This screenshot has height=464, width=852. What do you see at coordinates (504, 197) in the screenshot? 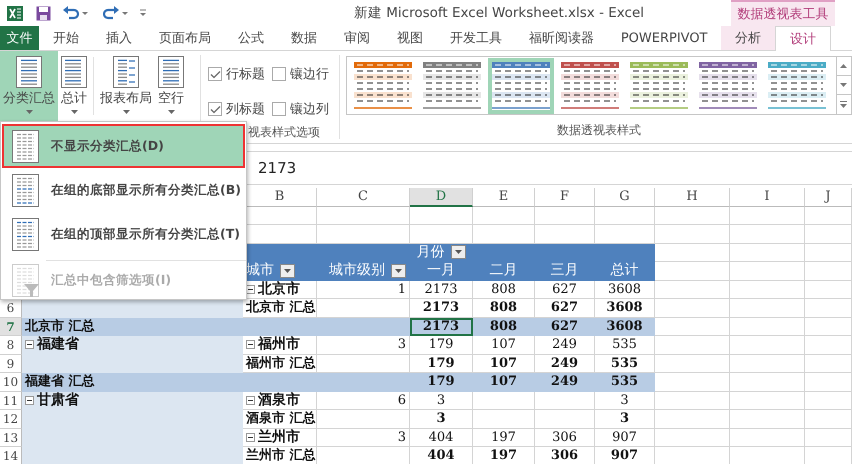
I see `column-header: E` at bounding box center [504, 197].